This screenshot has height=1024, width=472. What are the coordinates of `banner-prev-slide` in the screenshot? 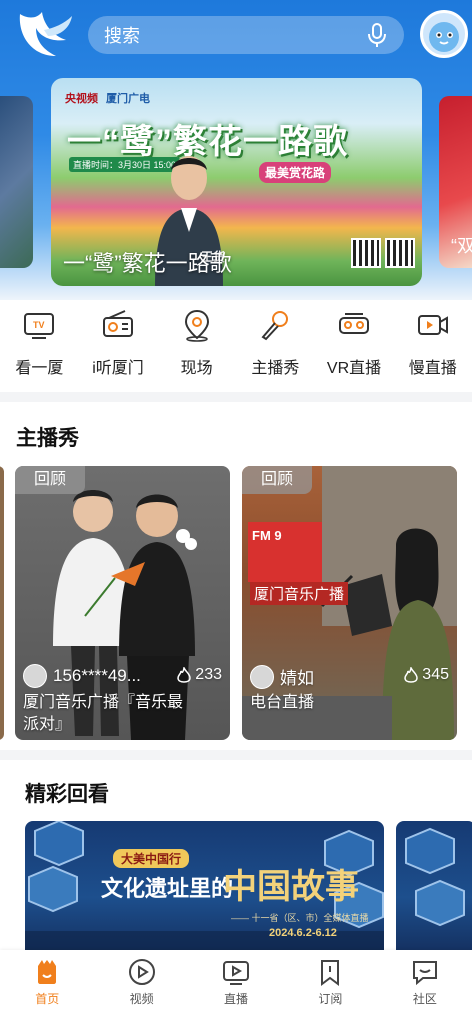 It's located at (16, 182).